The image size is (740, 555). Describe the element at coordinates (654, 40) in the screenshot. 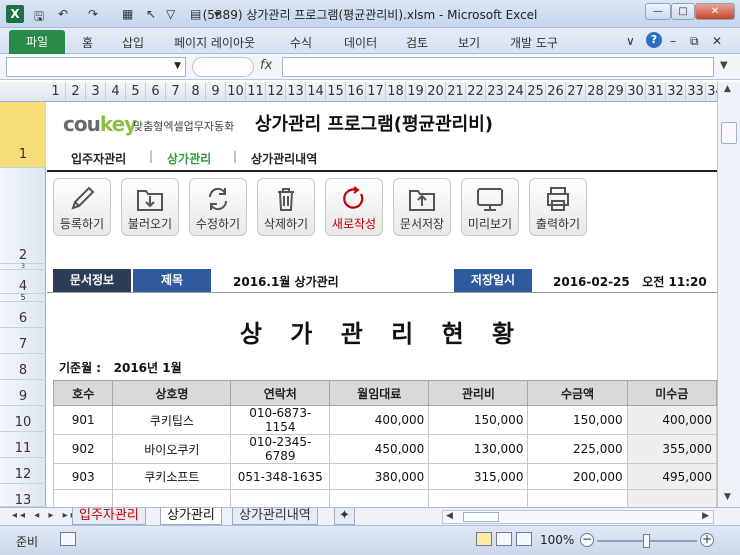

I see `help-icon: ?` at that location.